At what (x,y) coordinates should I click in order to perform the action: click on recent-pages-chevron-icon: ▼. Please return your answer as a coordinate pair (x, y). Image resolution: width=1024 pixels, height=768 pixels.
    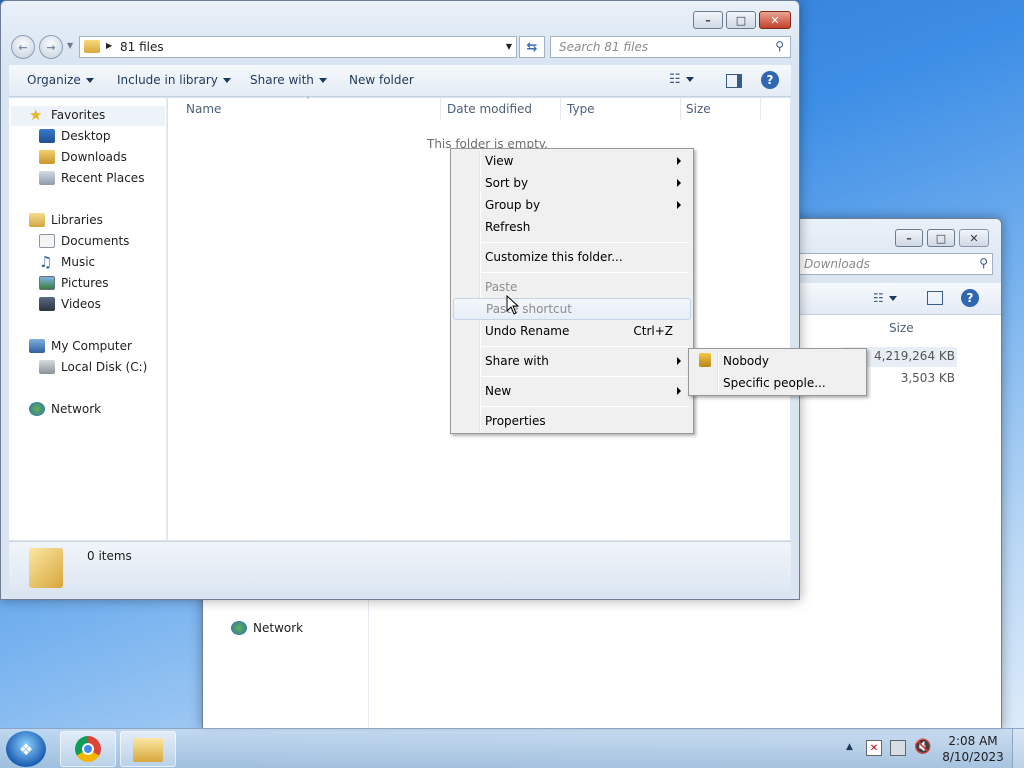
    Looking at the image, I should click on (70, 45).